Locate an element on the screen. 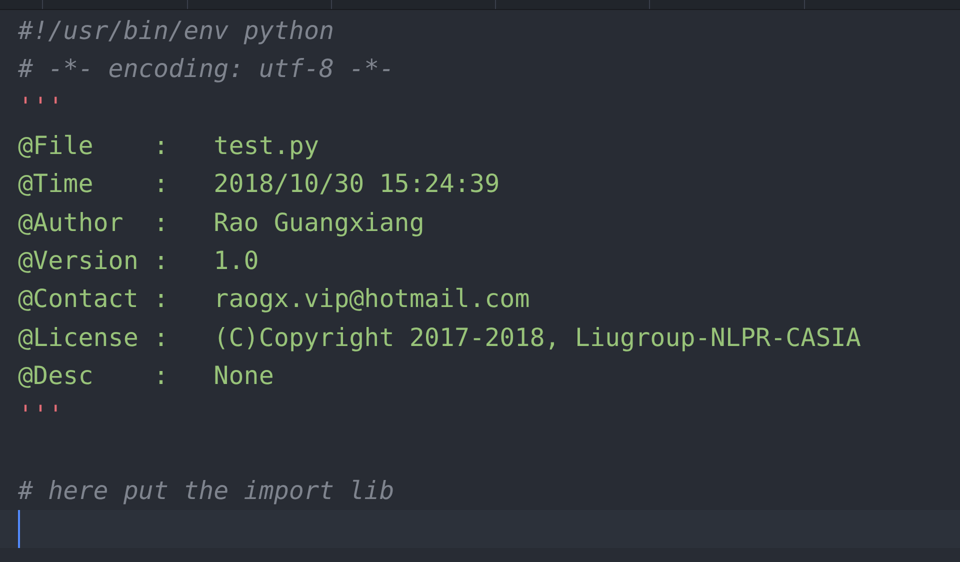 Image resolution: width=960 pixels, height=562 pixels. docstring-line: @Contact : raogx.vip@hotmail.com is located at coordinates (274, 299).